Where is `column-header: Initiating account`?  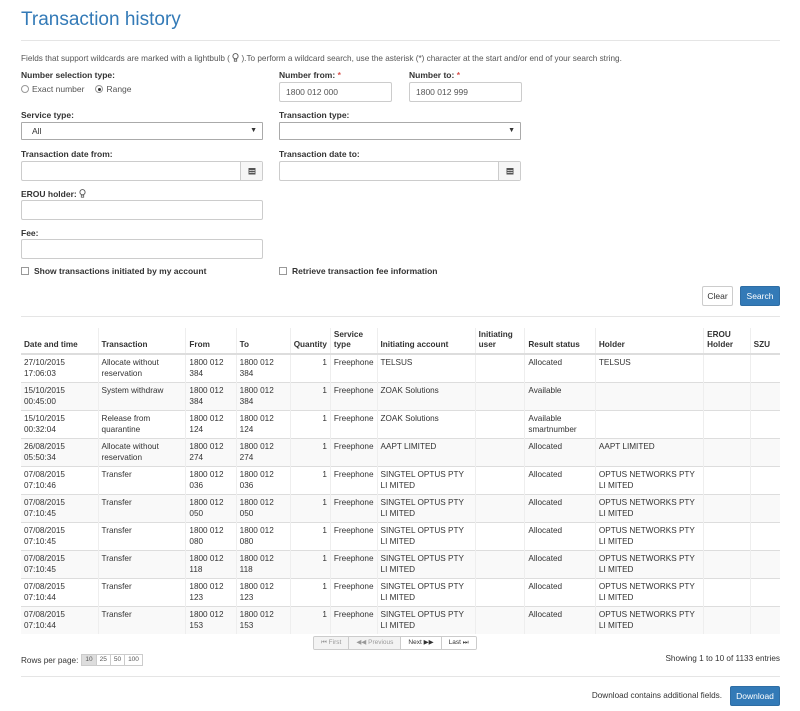
column-header: Initiating account is located at coordinates (426, 341).